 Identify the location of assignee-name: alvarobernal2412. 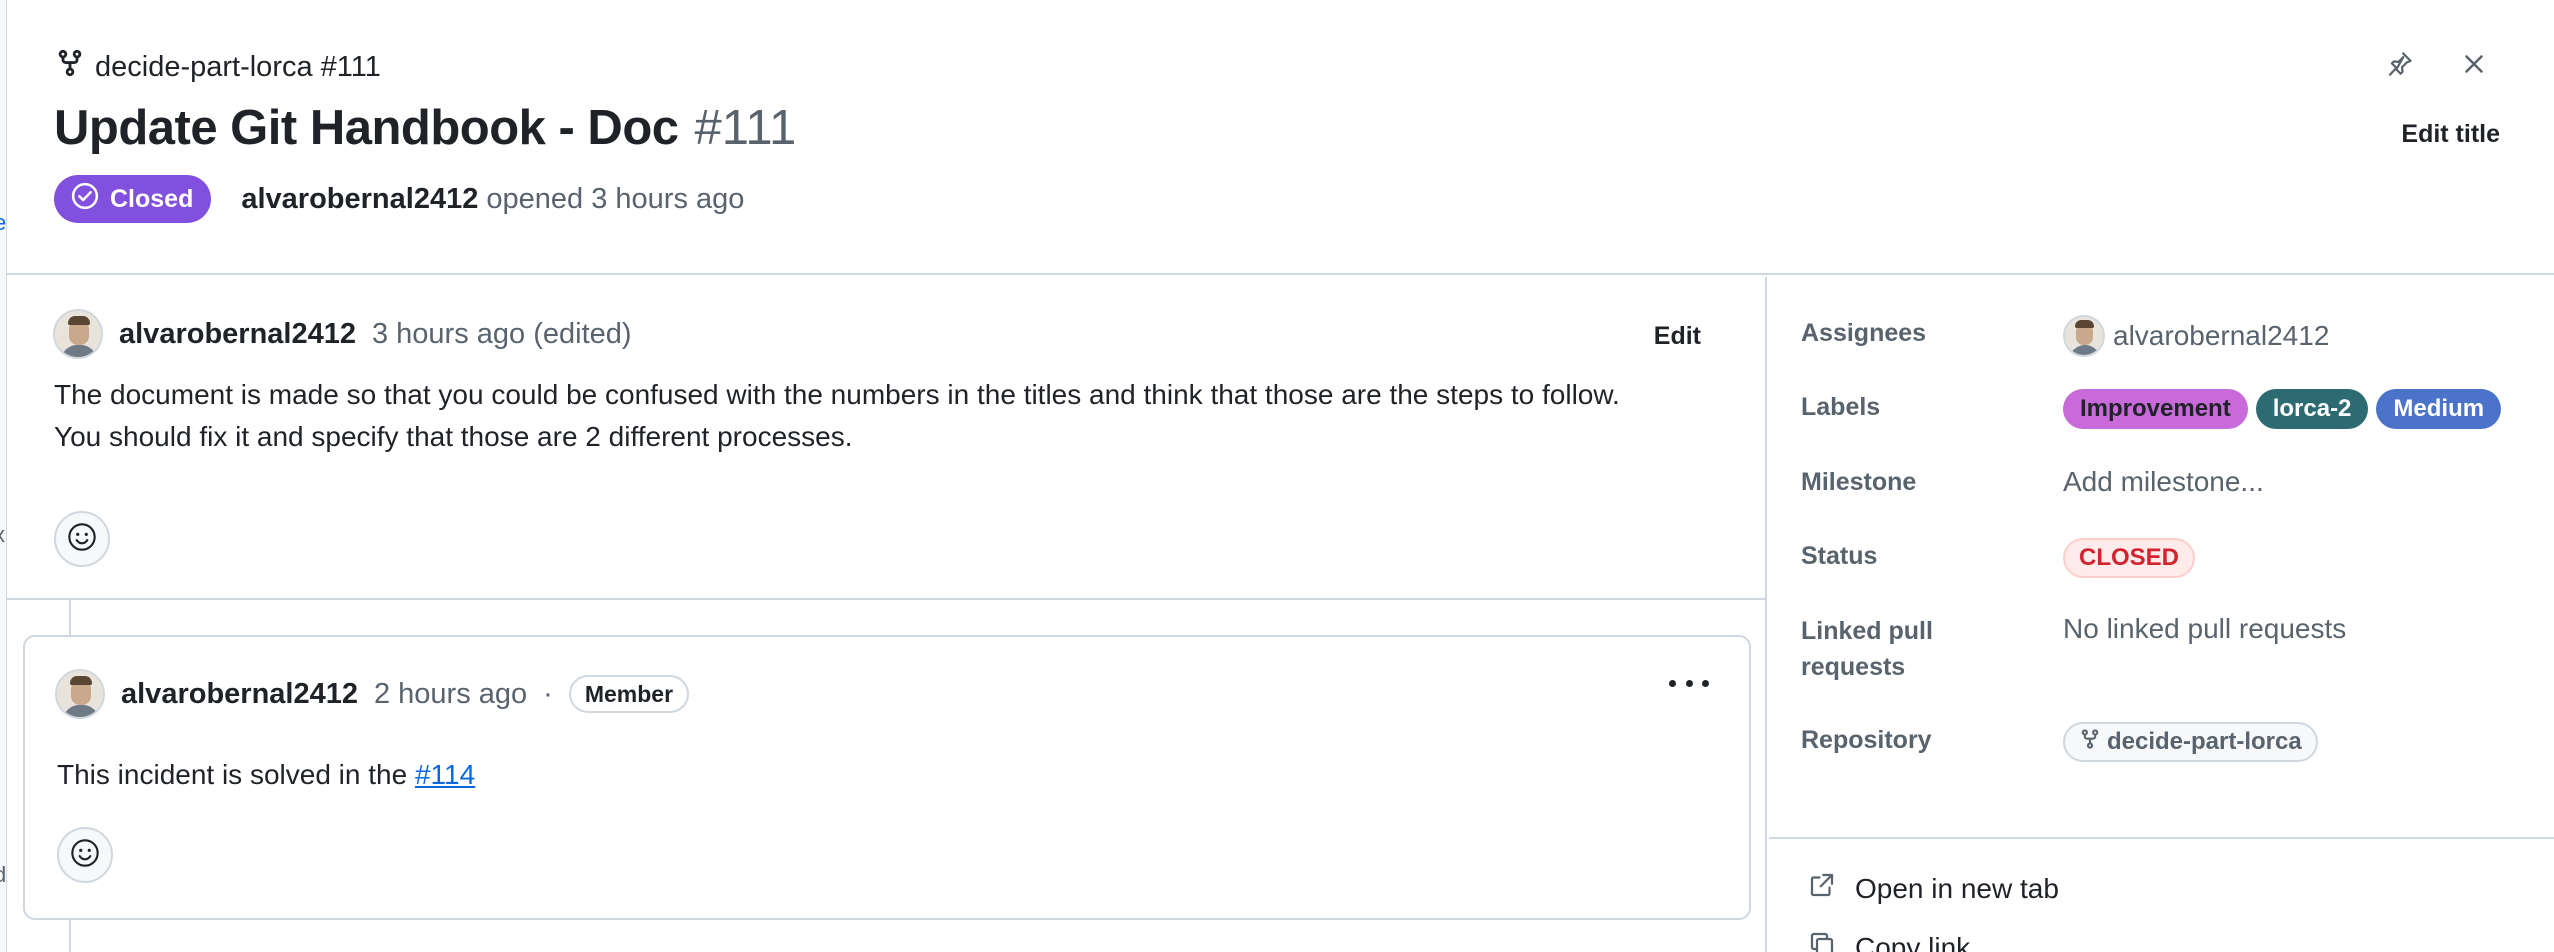
(2221, 335).